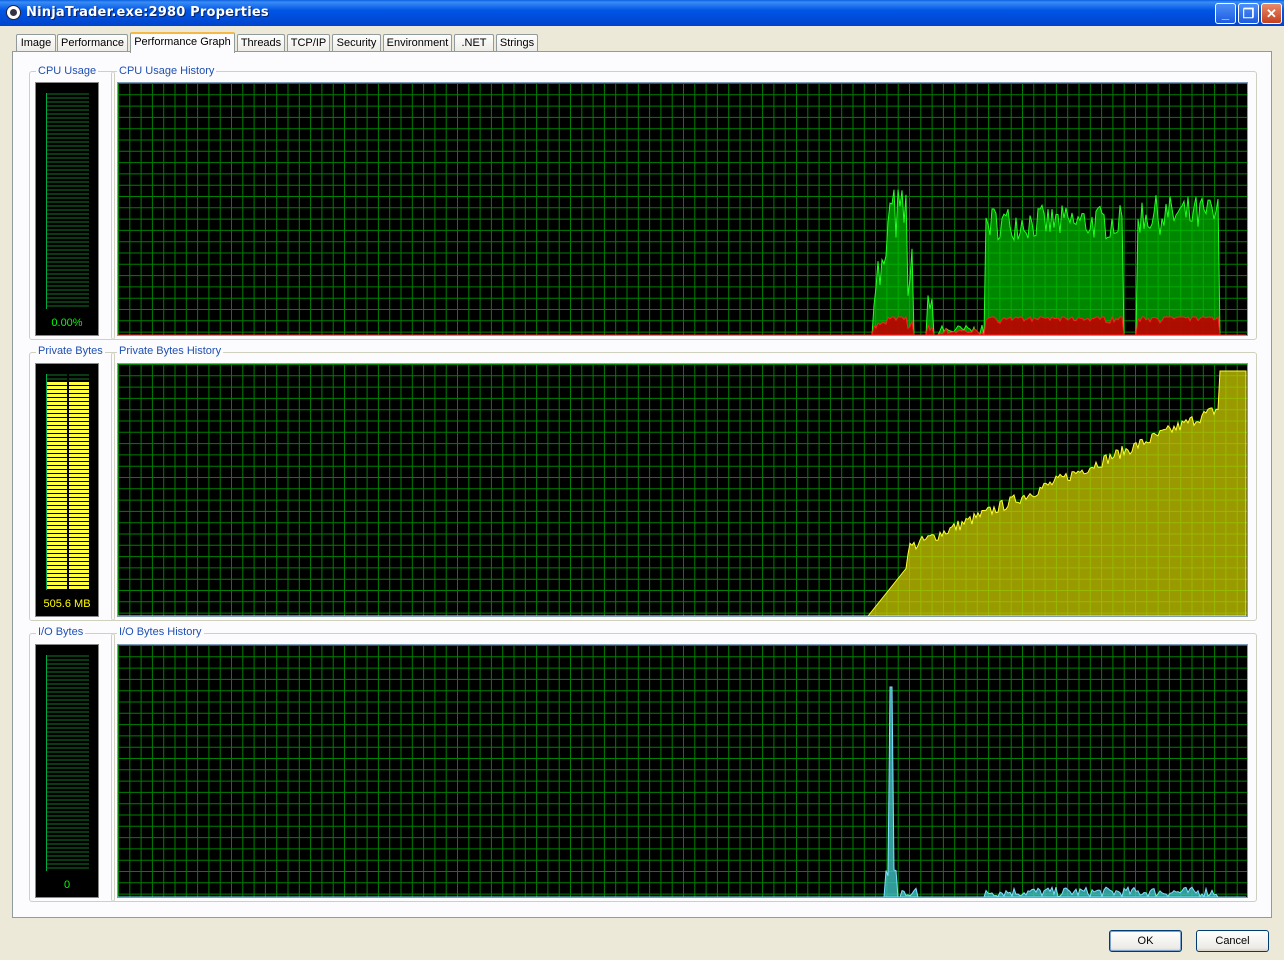  What do you see at coordinates (70, 351) in the screenshot?
I see `private-bytes-meter-label: Private Bytes` at bounding box center [70, 351].